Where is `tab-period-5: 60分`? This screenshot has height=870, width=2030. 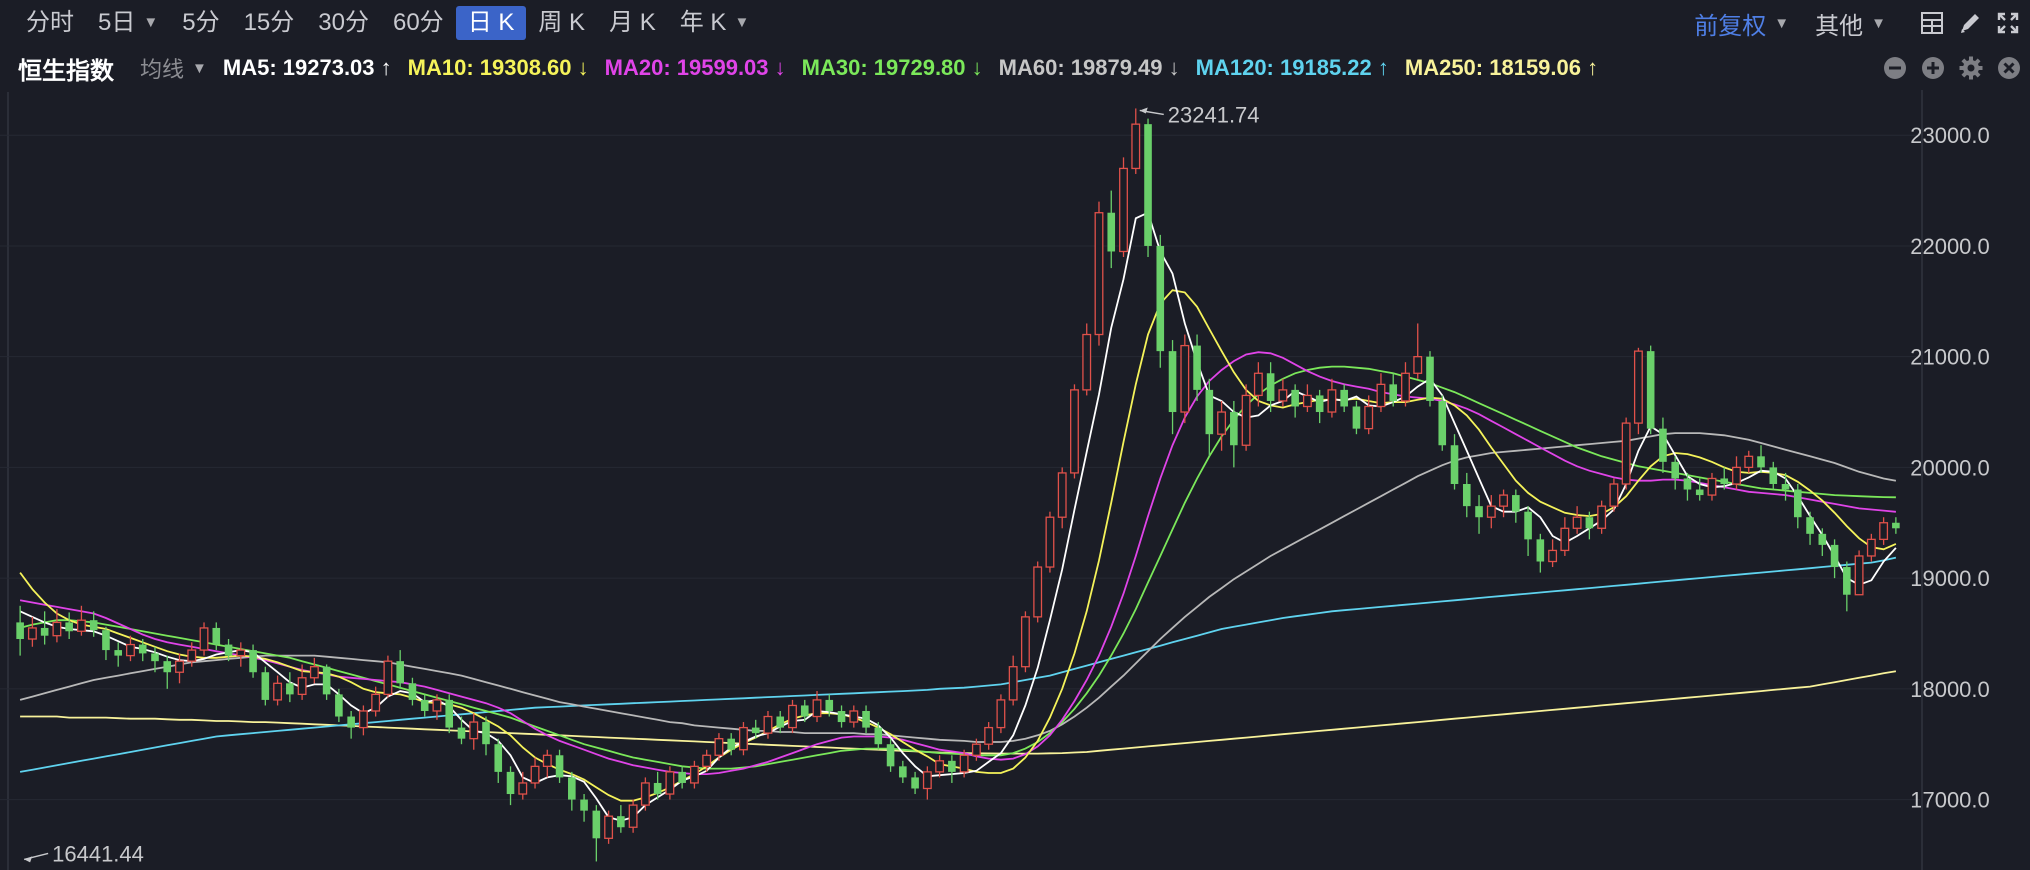 tab-period-5: 60分 is located at coordinates (418, 23).